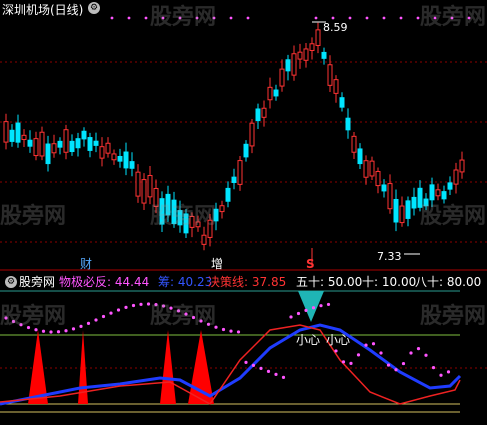 The image size is (487, 425). Describe the element at coordinates (37, 282) in the screenshot. I see `indicator-name: 股旁网` at that location.